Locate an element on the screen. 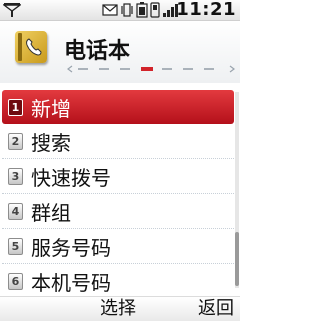  number-badge: 2 is located at coordinates (15, 141).